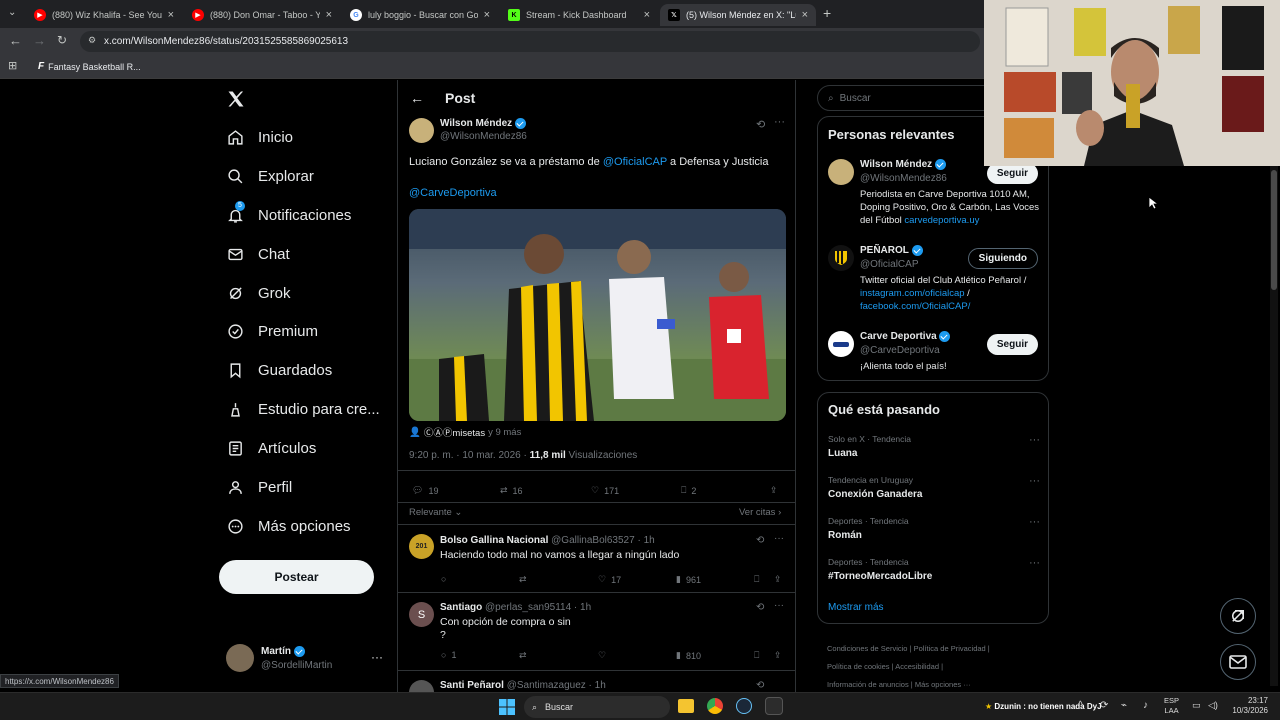 The image size is (1280, 720). Describe the element at coordinates (1213, 705) in the screenshot. I see `tray-volume-icon: ◁)` at that location.